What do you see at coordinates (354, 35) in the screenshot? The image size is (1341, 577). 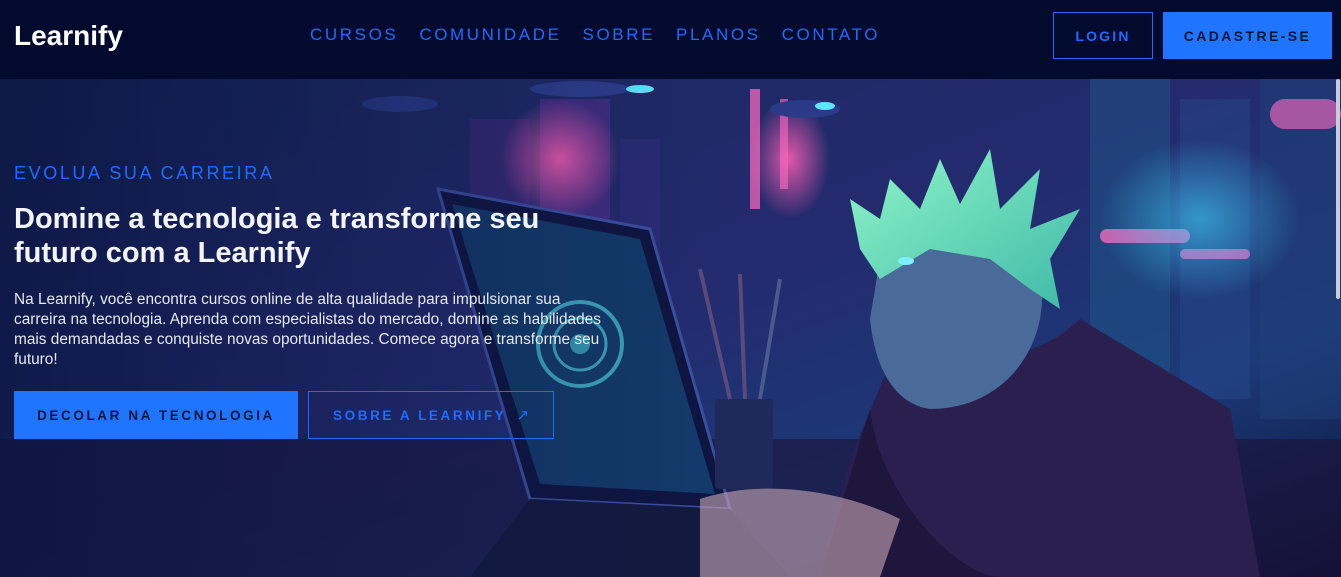 I see `nav-item-cursos: CURSOS` at bounding box center [354, 35].